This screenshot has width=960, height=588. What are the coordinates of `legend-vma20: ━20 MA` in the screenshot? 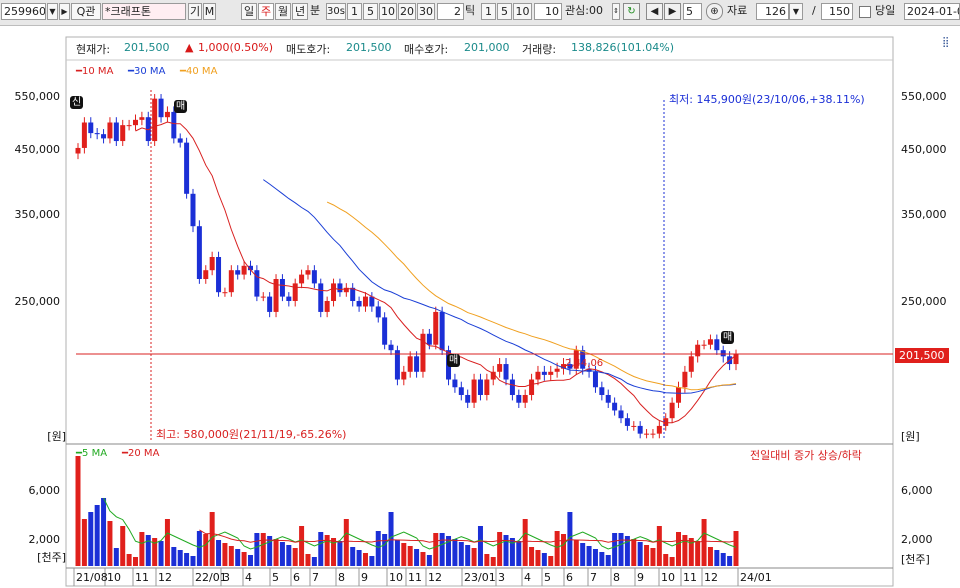 It's located at (141, 453).